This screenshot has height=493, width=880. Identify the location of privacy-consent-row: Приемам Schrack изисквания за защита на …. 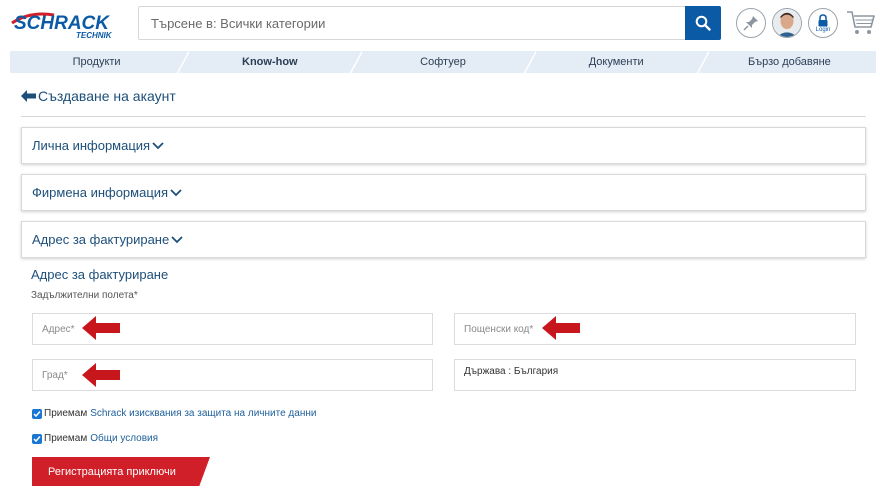
(174, 413).